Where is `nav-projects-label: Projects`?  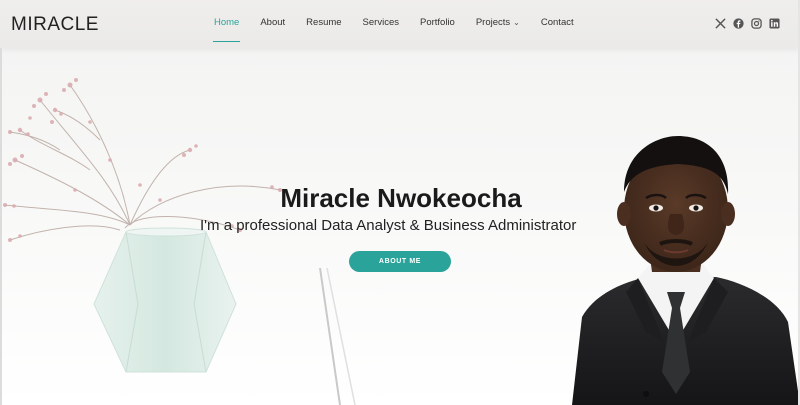
nav-projects-label: Projects is located at coordinates (493, 22).